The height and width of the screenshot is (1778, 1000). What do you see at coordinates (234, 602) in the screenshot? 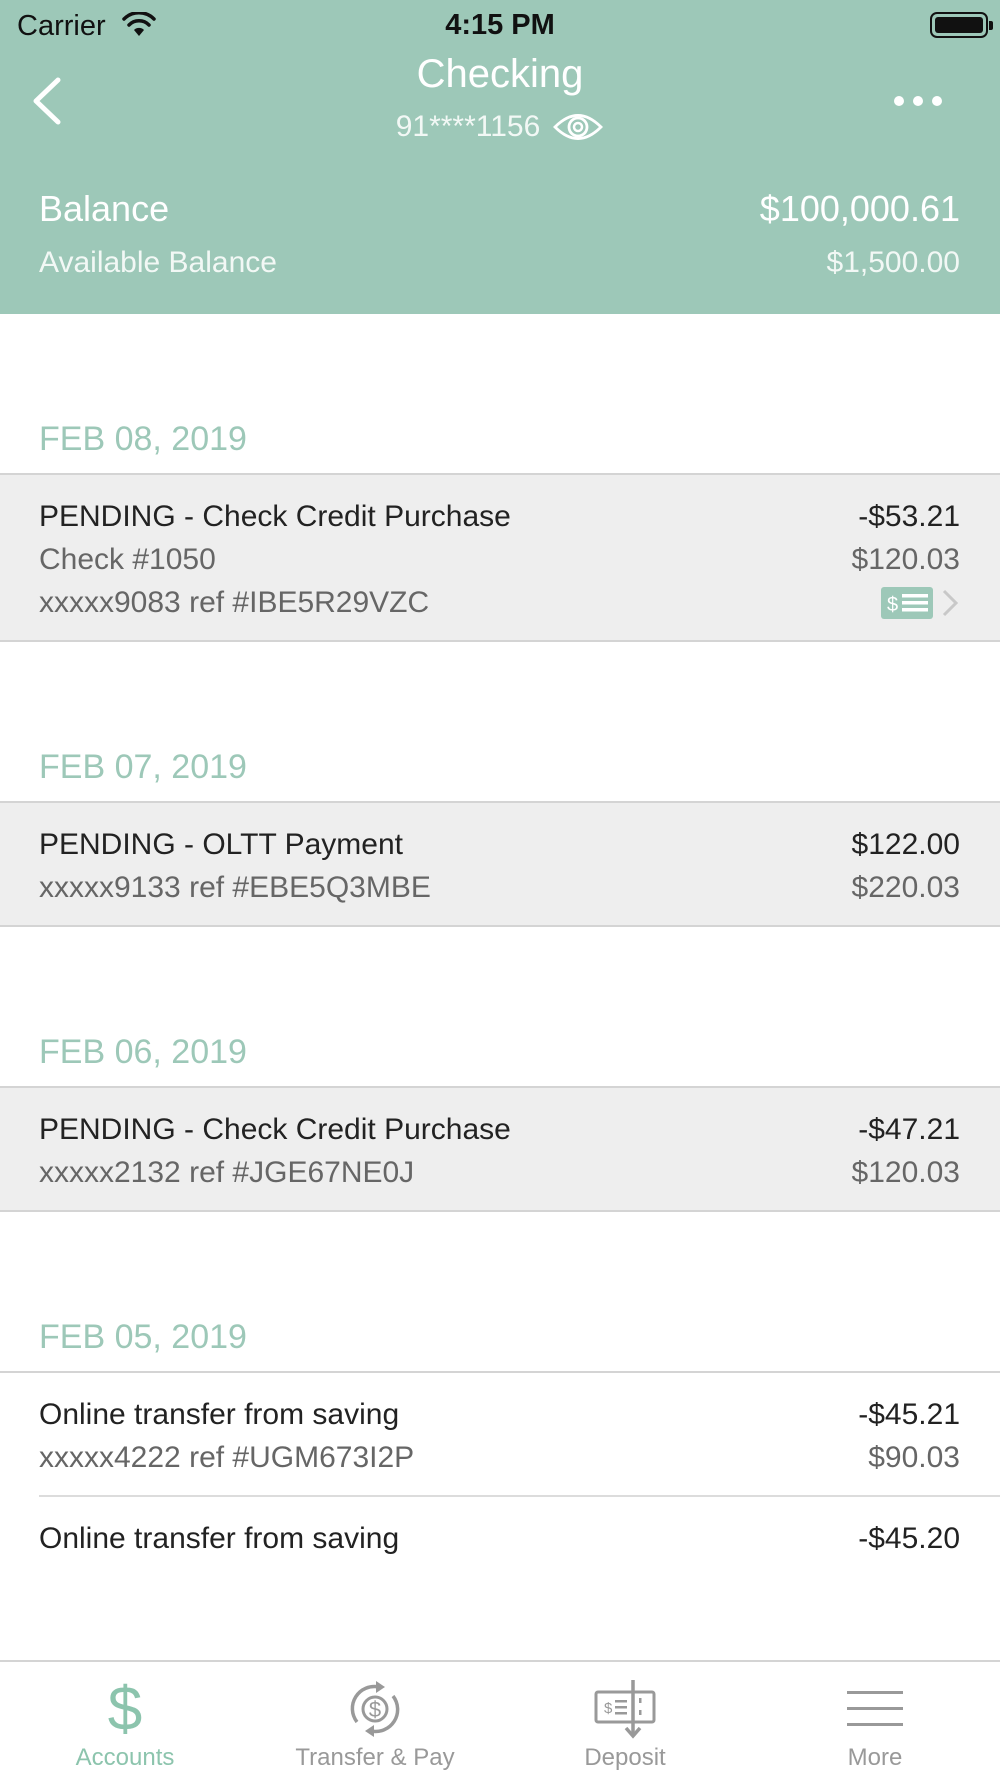
I see `transaction-reference: xxxxx9083 ref #IBE5R29VZC` at bounding box center [234, 602].